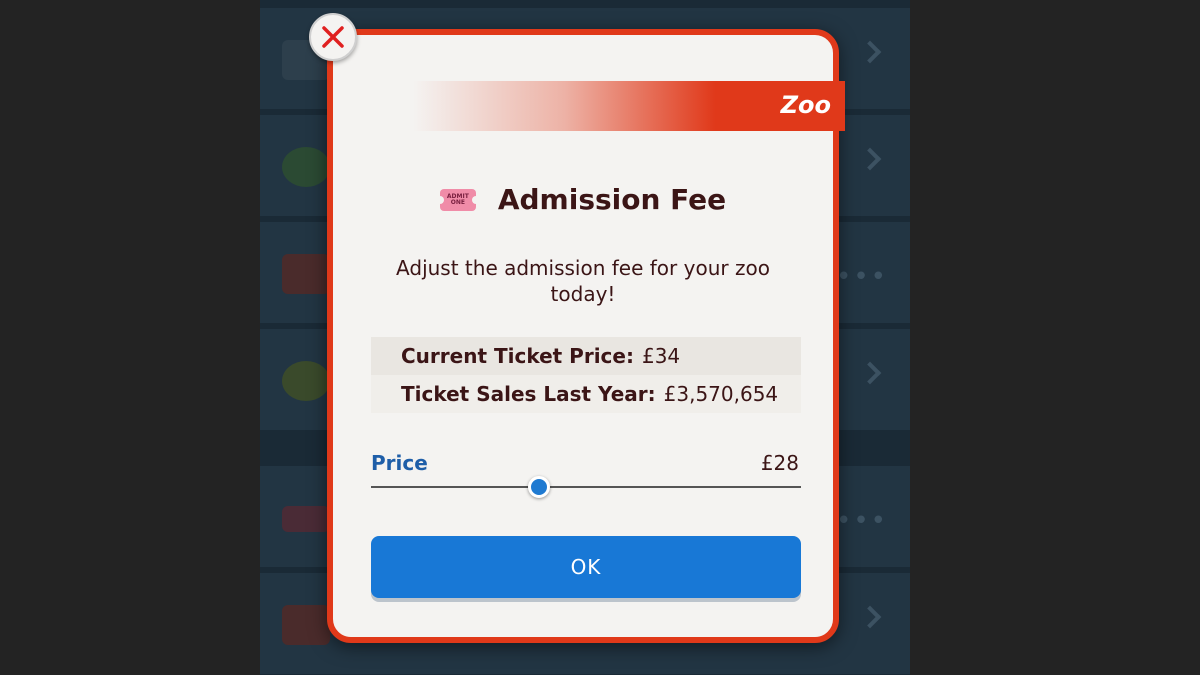  Describe the element at coordinates (661, 356) in the screenshot. I see `current-price-value: £34` at that location.